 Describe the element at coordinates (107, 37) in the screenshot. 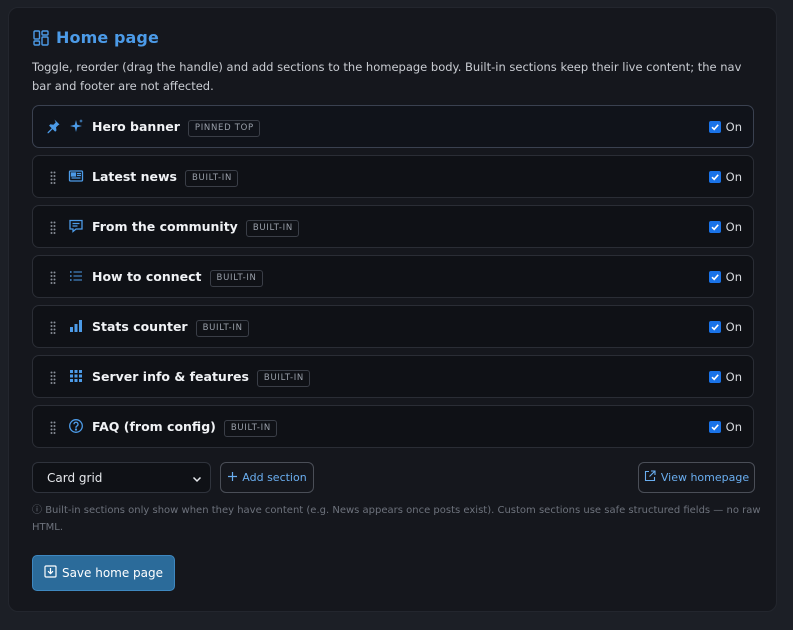

I see `page-title: Home page` at that location.